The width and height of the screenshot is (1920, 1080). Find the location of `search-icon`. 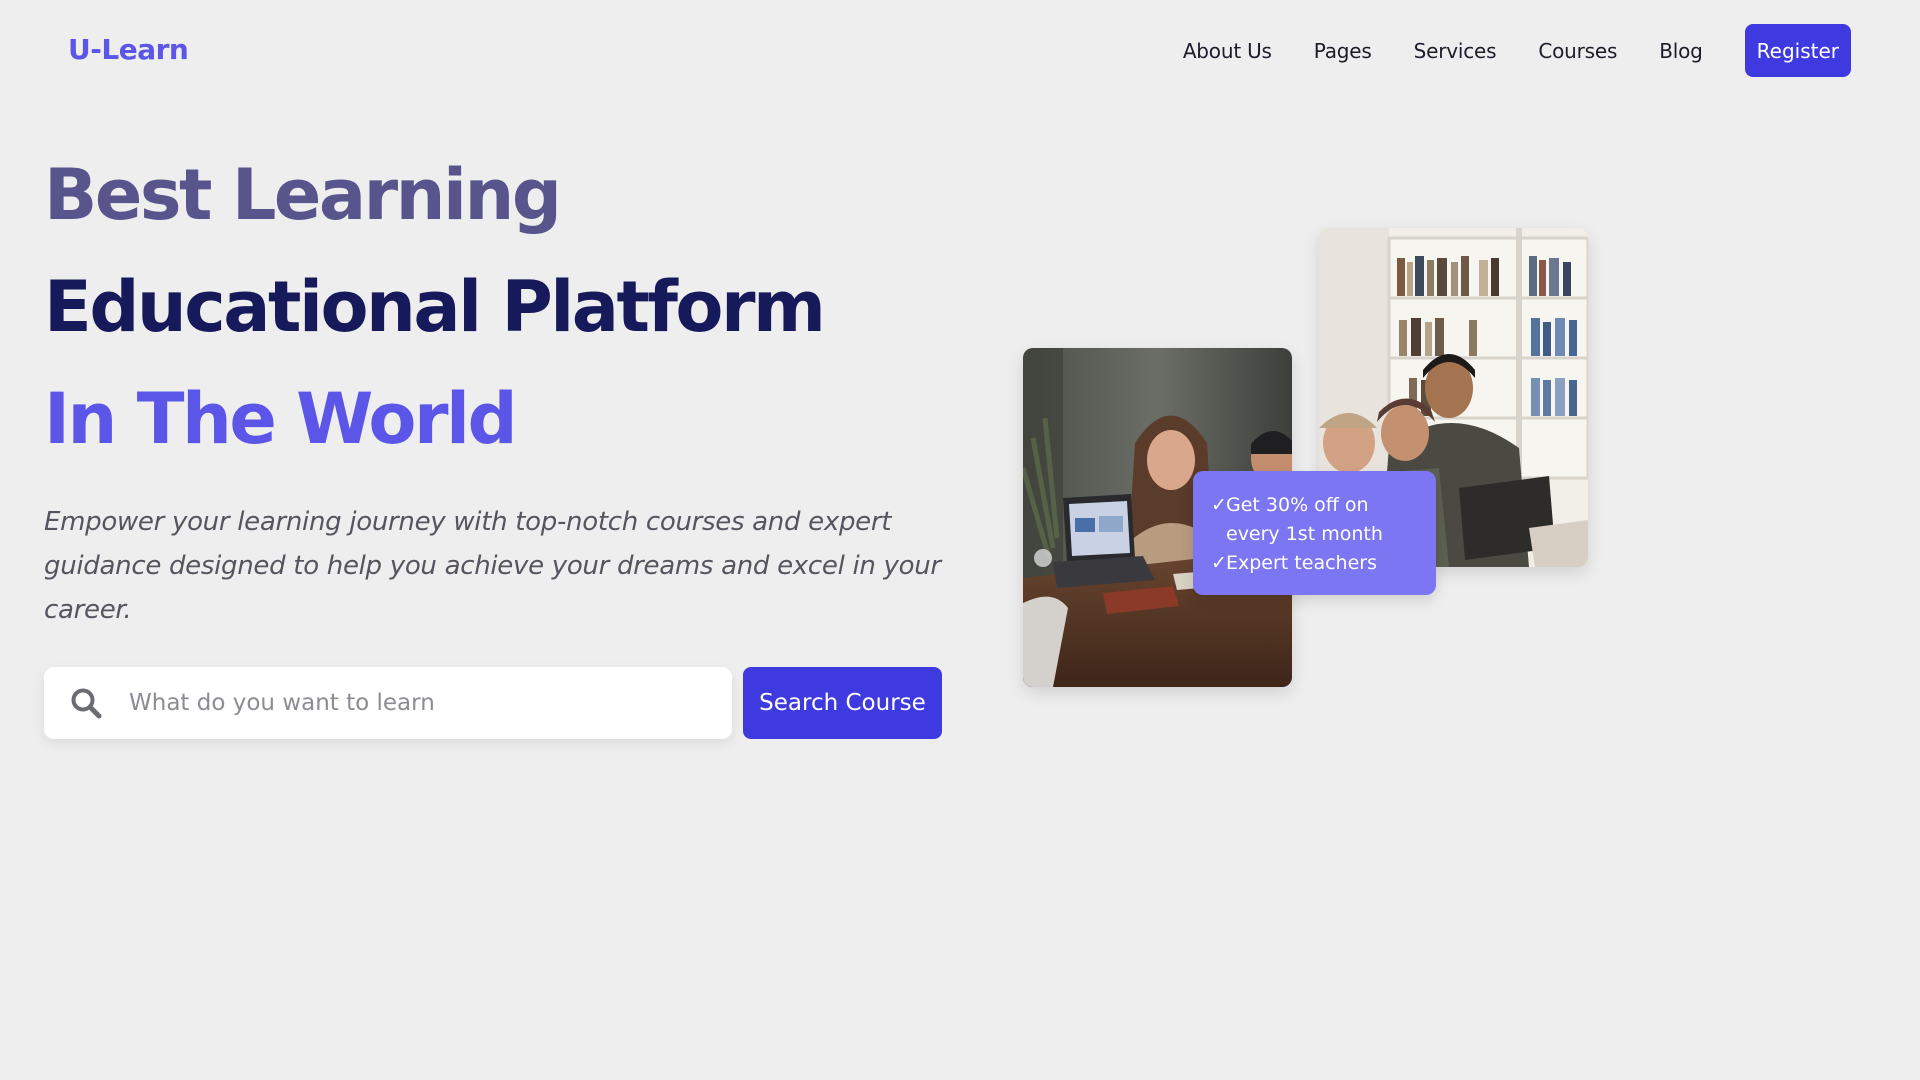

search-icon is located at coordinates (86, 703).